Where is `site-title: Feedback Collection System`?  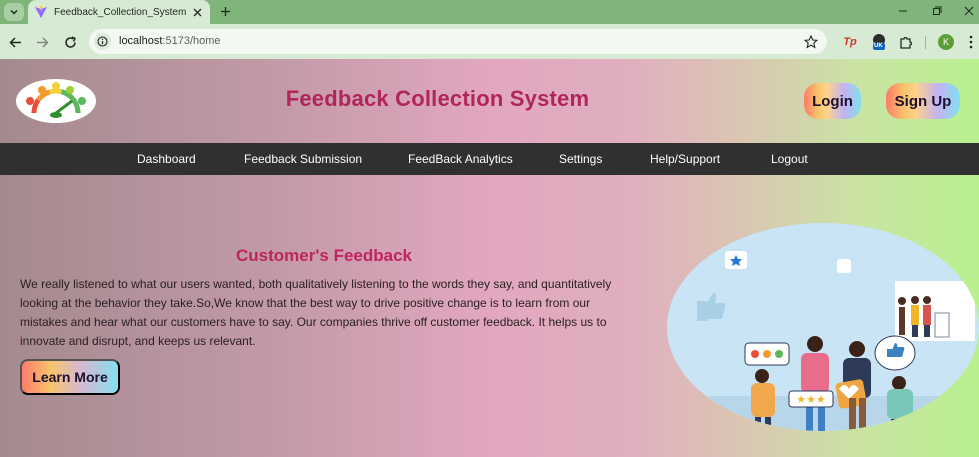 site-title: Feedback Collection System is located at coordinates (437, 98).